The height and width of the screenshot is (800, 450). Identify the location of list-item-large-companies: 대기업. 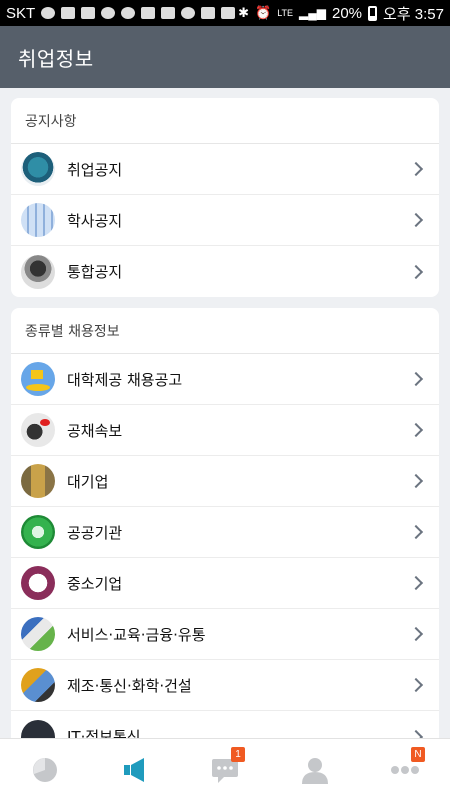
(225, 481).